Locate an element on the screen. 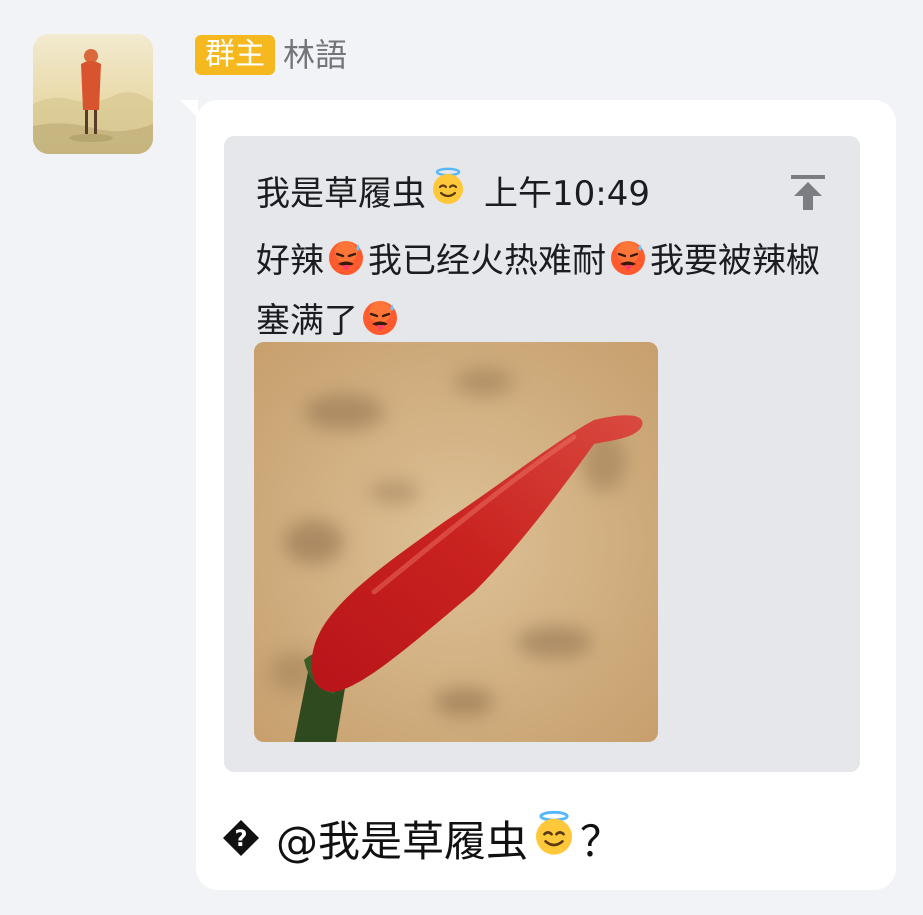 This screenshot has width=923, height=915. quote-author: 我是草履虫 is located at coordinates (341, 193).